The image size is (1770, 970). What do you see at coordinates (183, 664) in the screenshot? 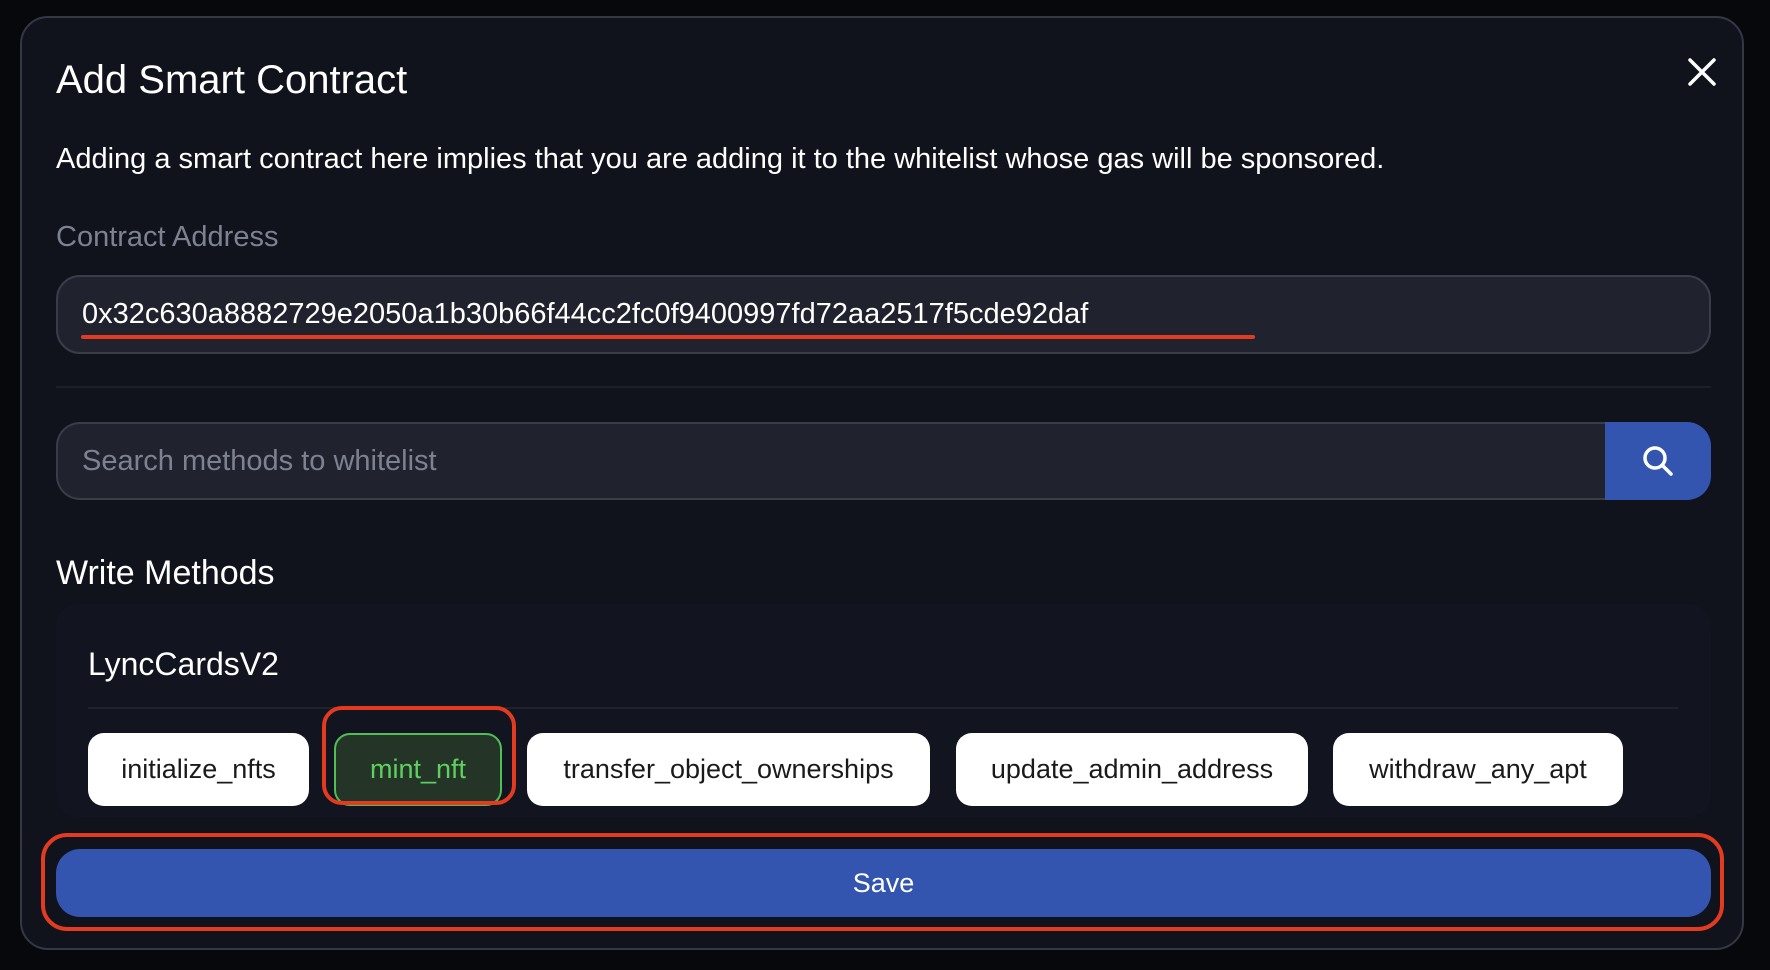
I see `contract-name: LyncCardsV2` at bounding box center [183, 664].